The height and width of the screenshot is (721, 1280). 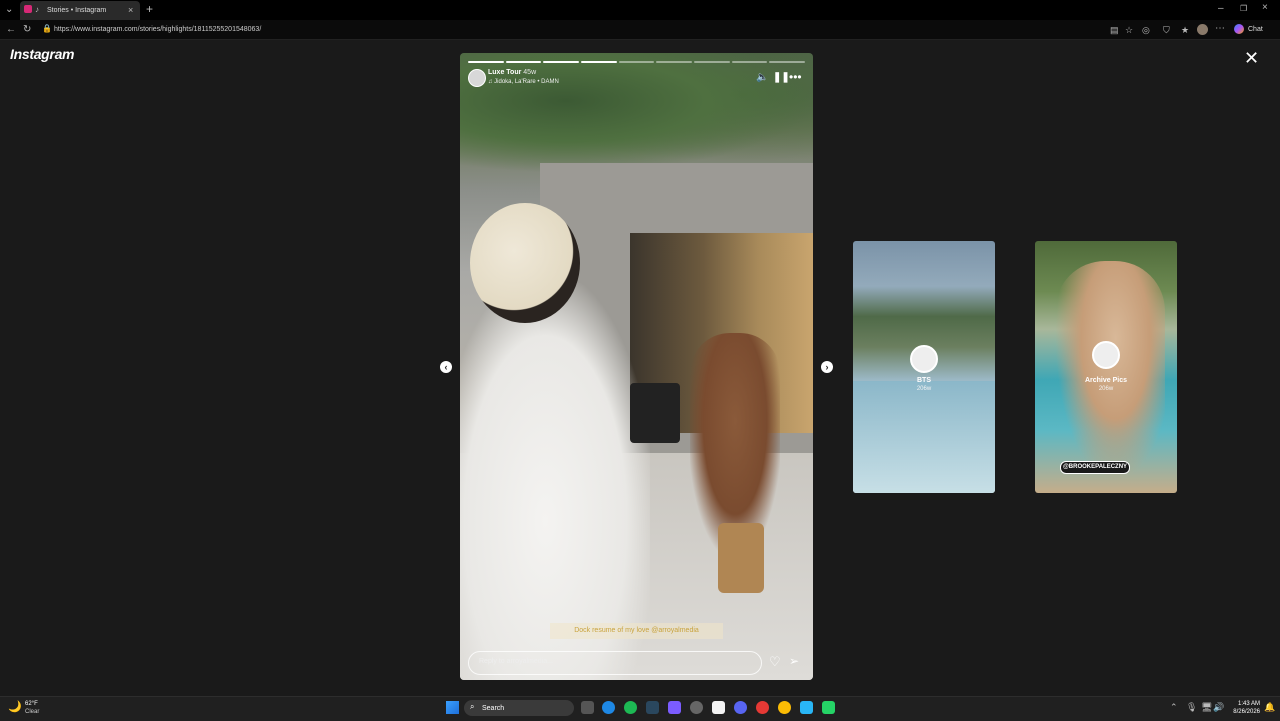 I want to click on weather-desc: Clear, so click(x=32, y=712).